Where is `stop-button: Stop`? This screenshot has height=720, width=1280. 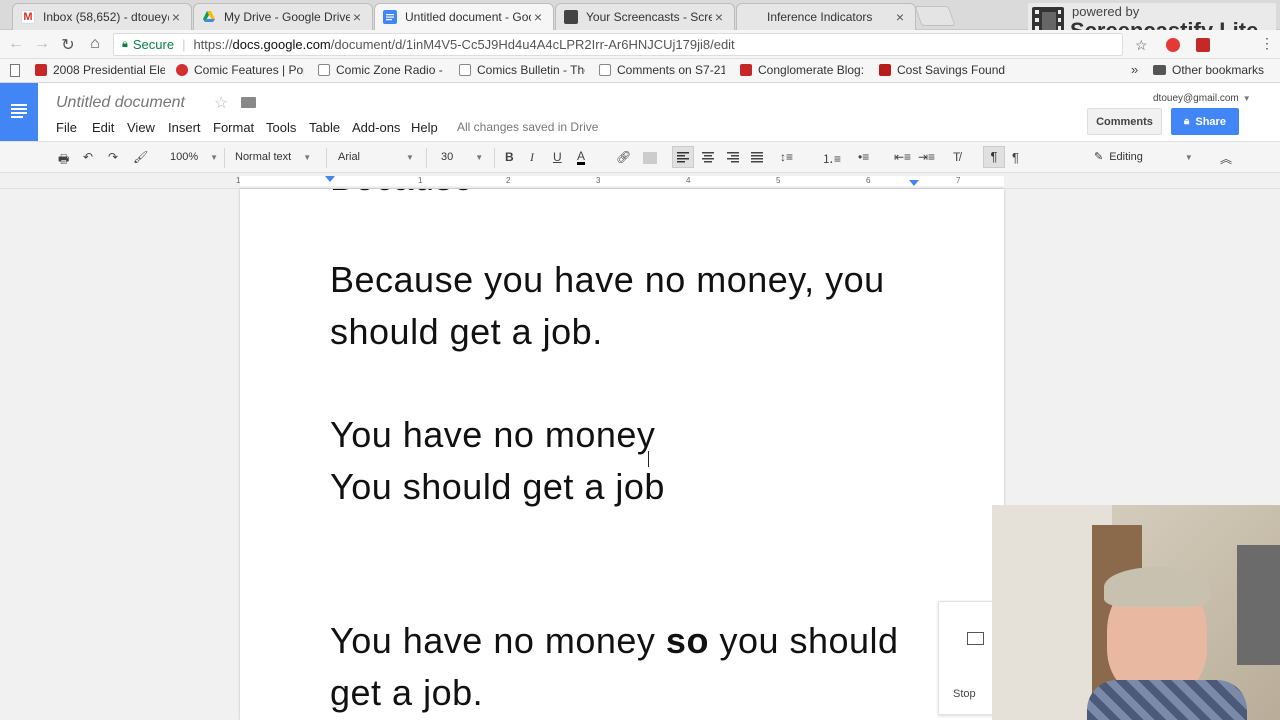 stop-button: Stop is located at coordinates (964, 694).